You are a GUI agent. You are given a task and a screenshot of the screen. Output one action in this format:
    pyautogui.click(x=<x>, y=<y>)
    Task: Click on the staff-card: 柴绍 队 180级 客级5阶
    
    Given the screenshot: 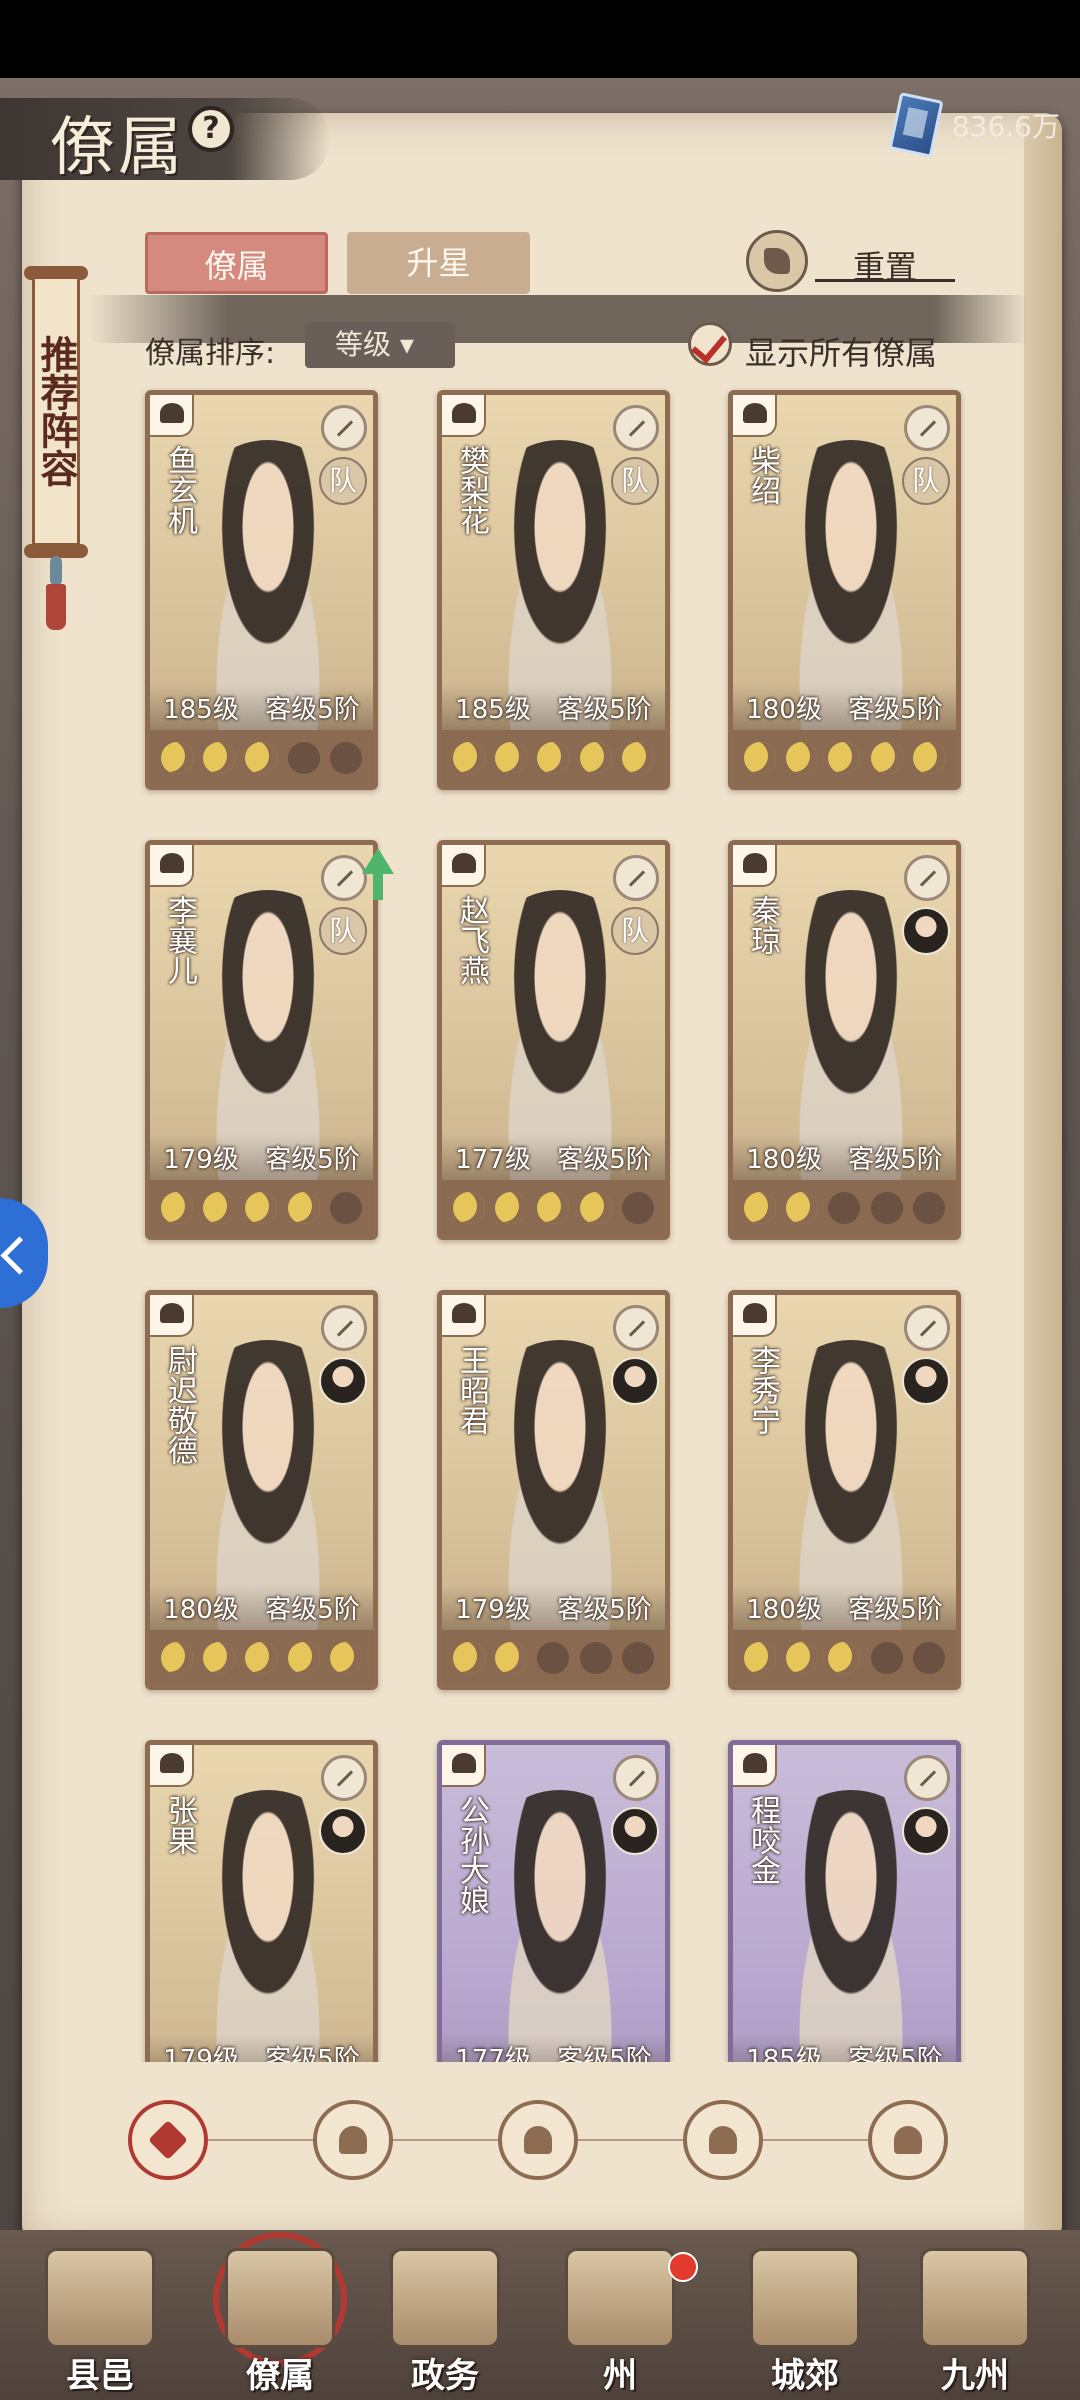 What is the action you would take?
    pyautogui.click(x=844, y=590)
    